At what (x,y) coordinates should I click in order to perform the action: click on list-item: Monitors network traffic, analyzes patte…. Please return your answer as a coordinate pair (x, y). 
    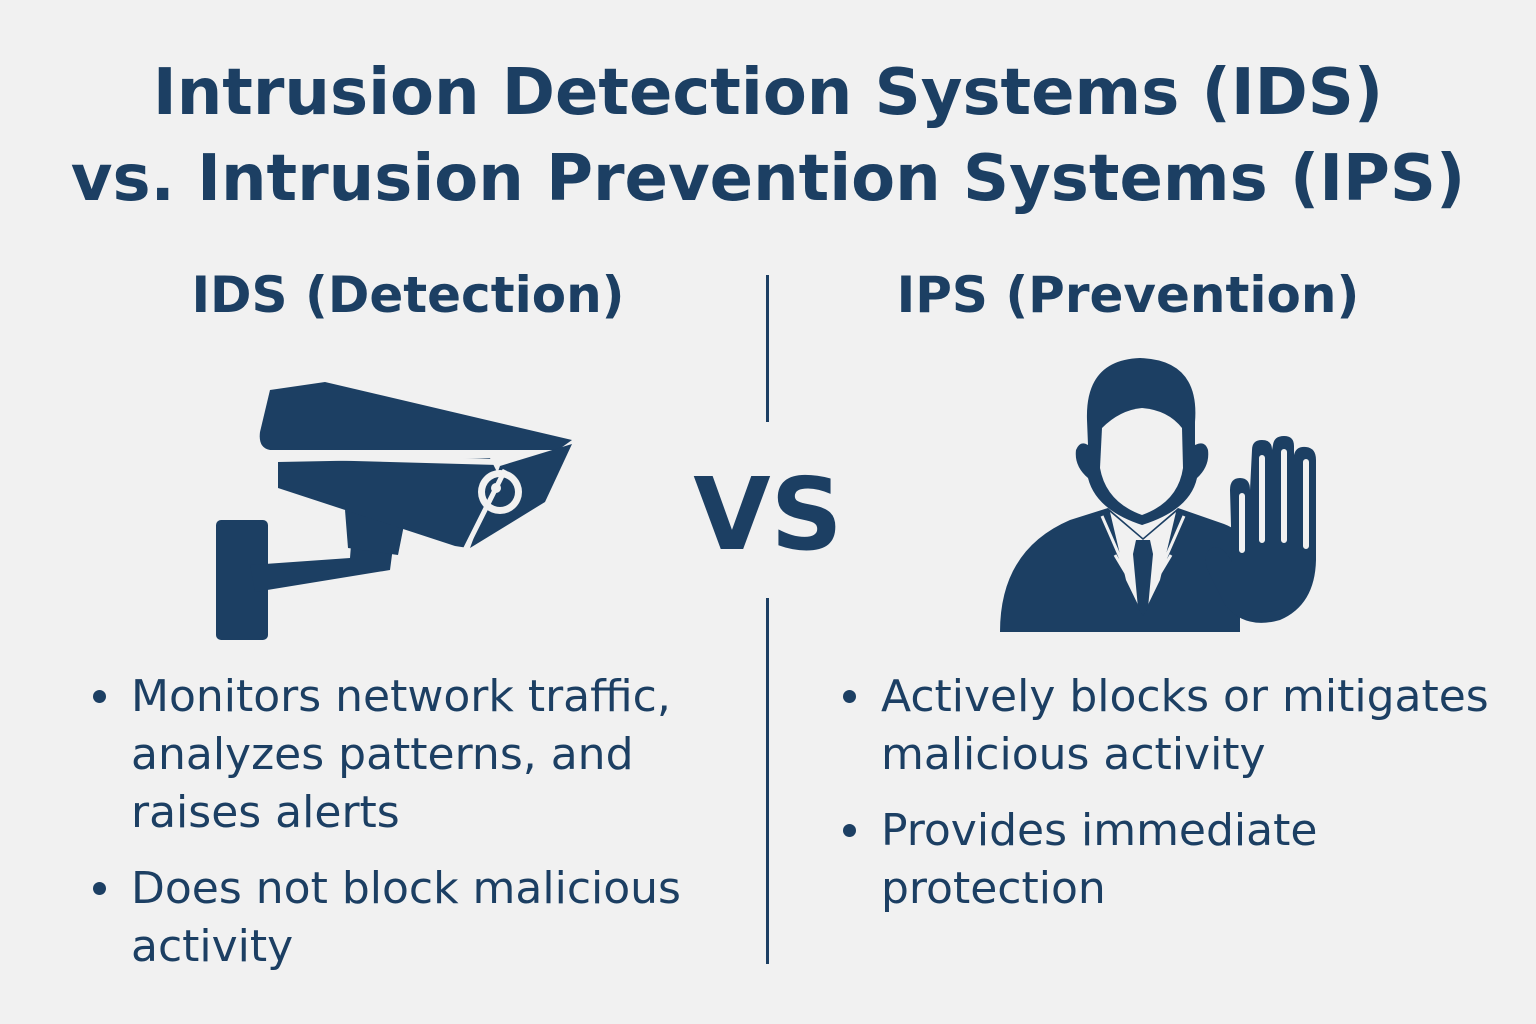
    Looking at the image, I should click on (413, 755).